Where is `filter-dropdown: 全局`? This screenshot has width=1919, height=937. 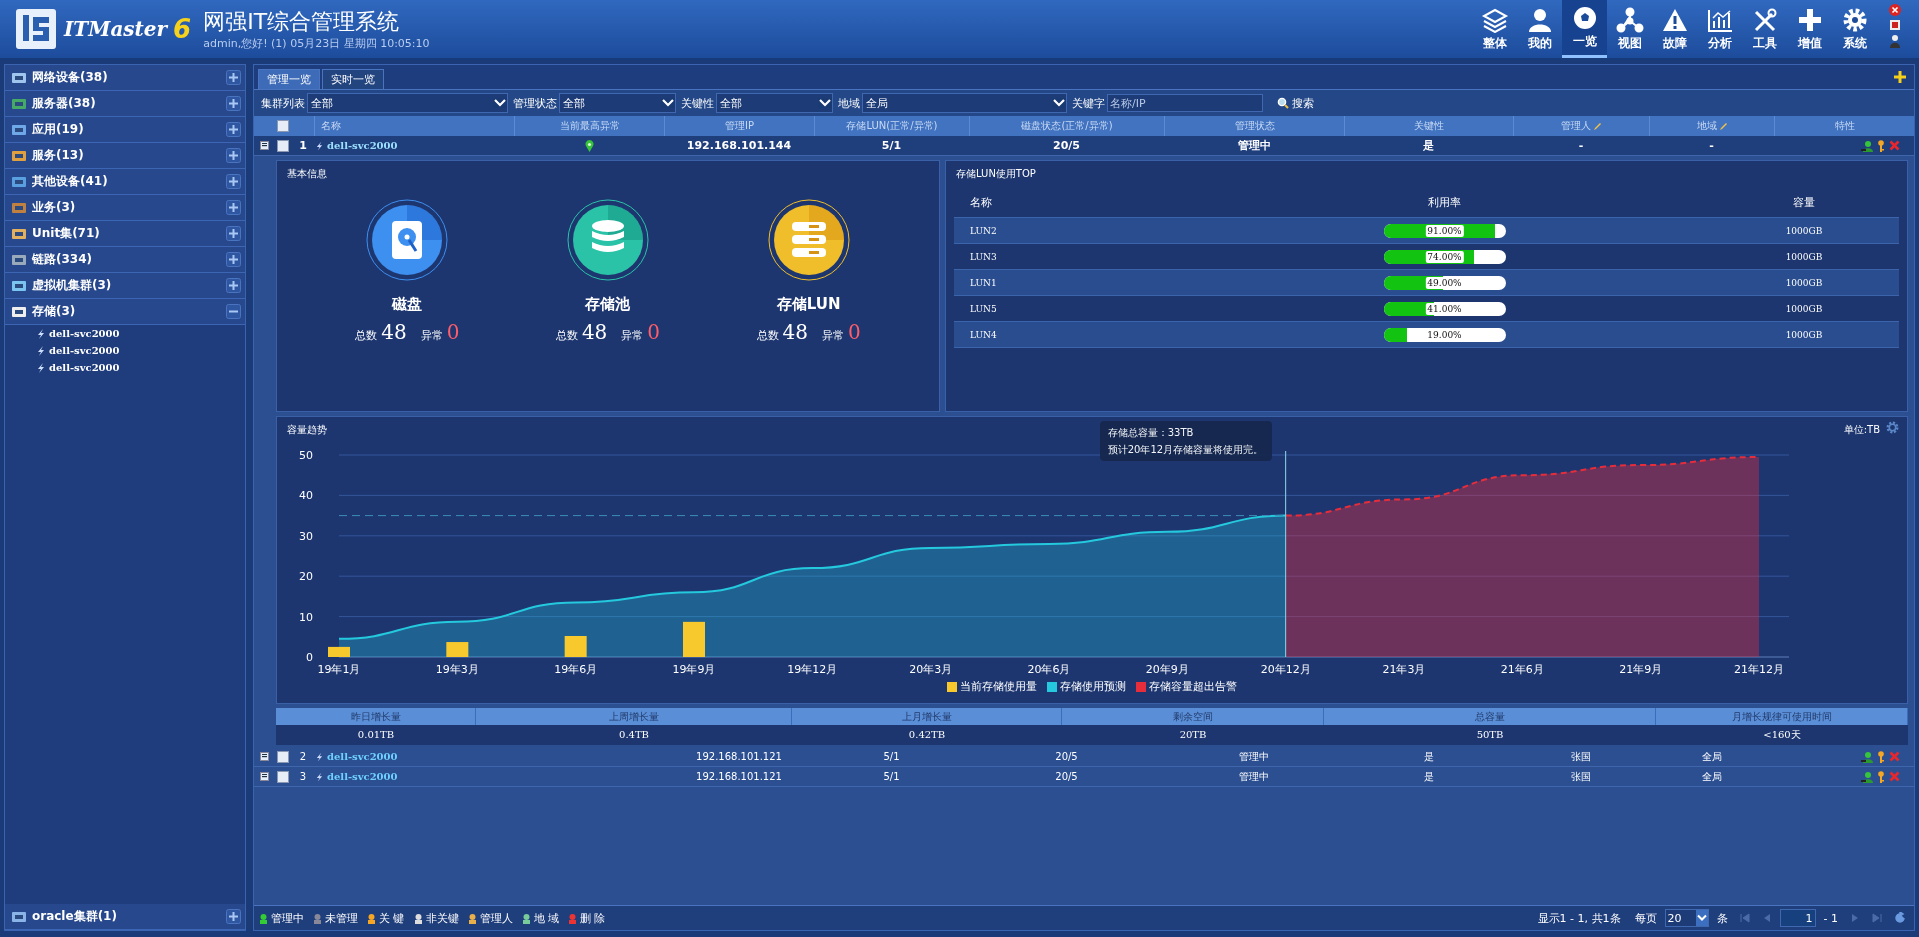 filter-dropdown: 全局 is located at coordinates (964, 103).